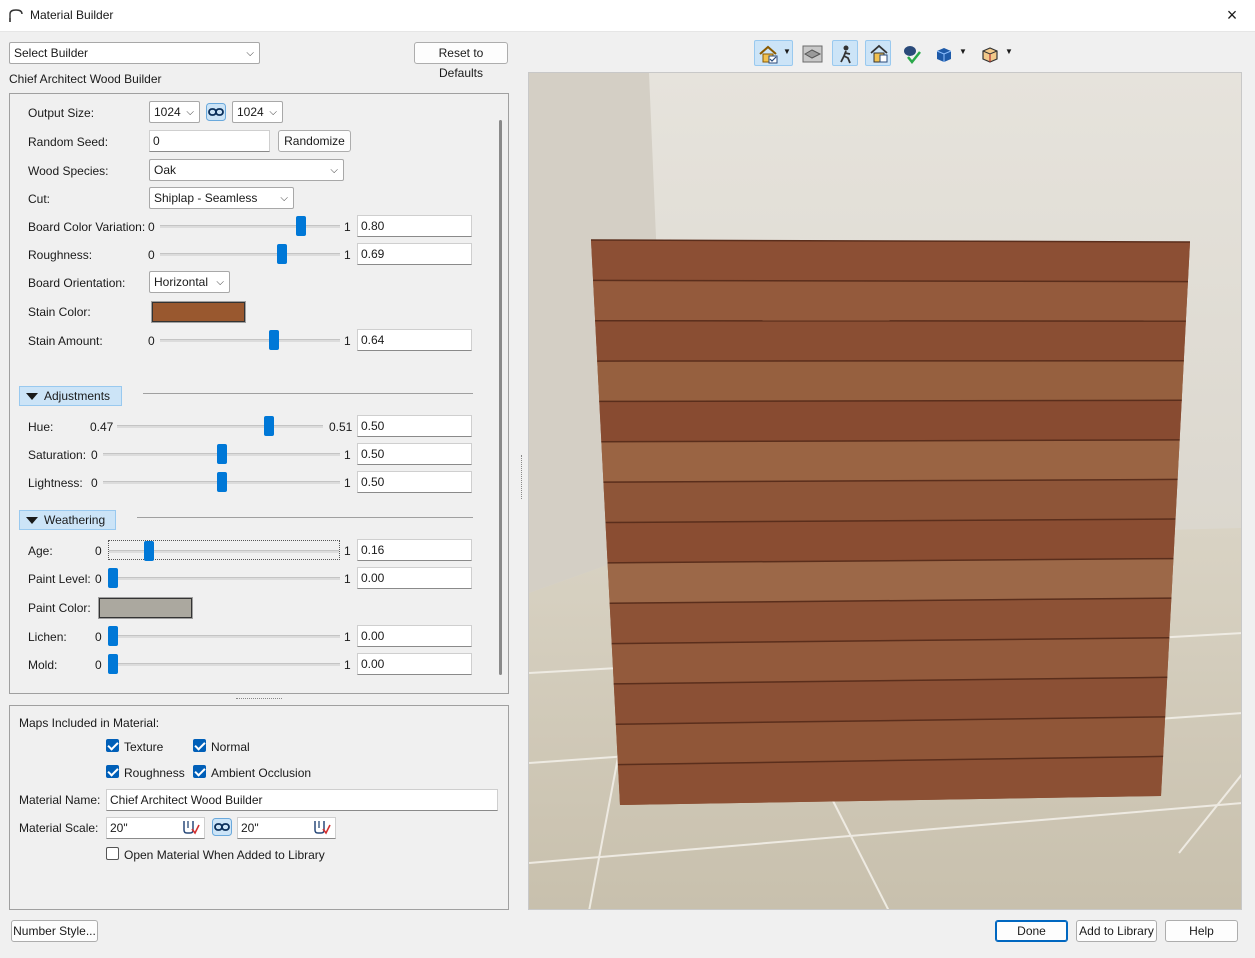 This screenshot has width=1255, height=958. What do you see at coordinates (206, 198) in the screenshot?
I see `cut-value: Shiplap - Seamless` at bounding box center [206, 198].